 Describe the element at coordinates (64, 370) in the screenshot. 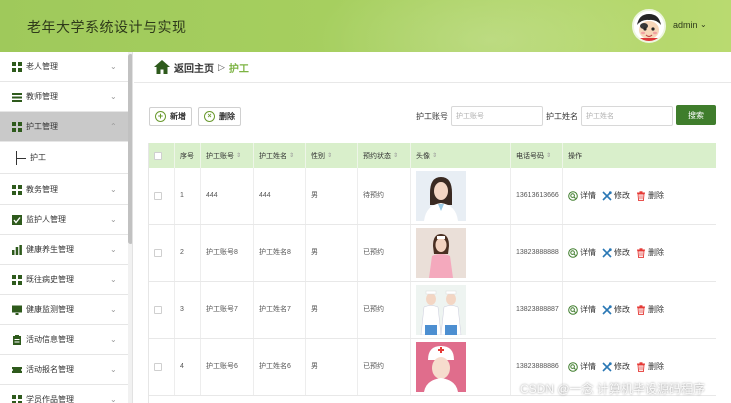

I see `sidebar-item-registrations: 活动报名管理 ⌄` at that location.